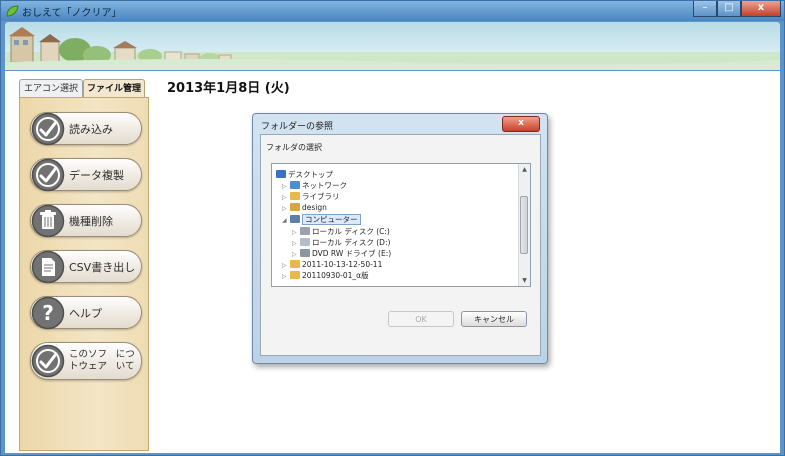 This screenshot has height=456, width=785. What do you see at coordinates (305, 253) in the screenshot?
I see `dvd-icon` at bounding box center [305, 253].